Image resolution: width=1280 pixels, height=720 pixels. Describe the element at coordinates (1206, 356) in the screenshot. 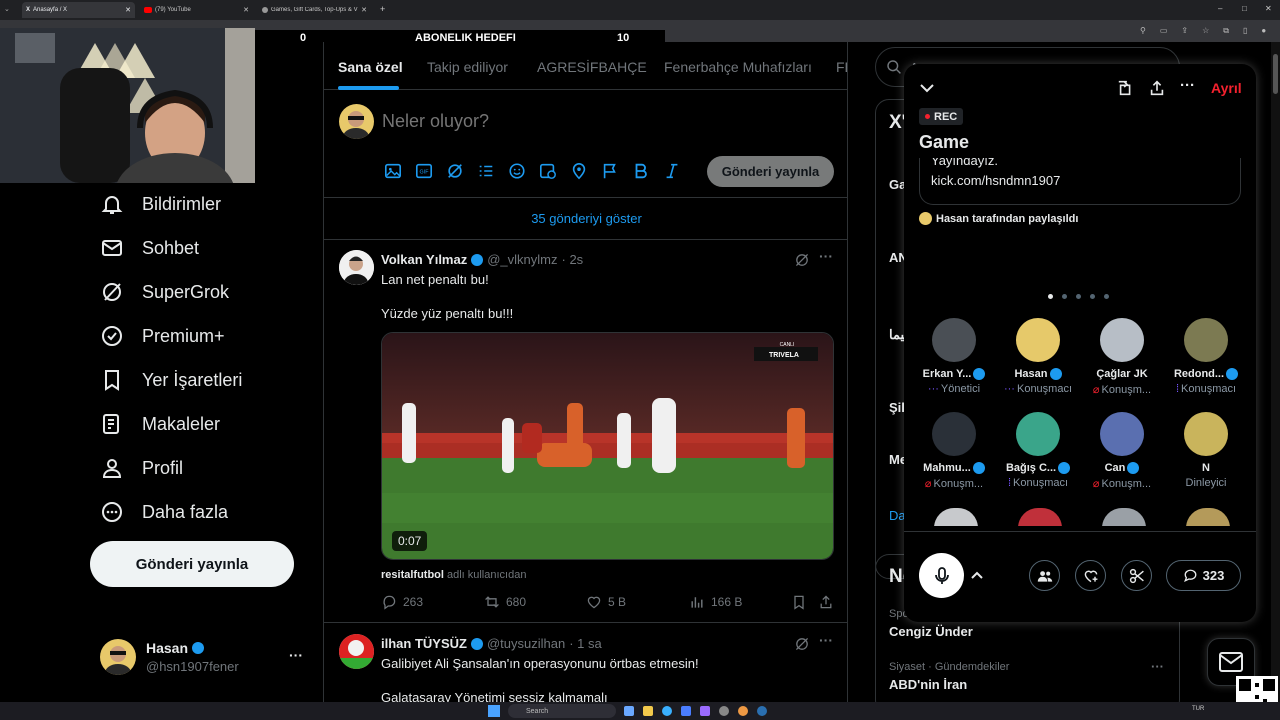

I see `participant: Redond... ⁞ Konuşmacı` at that location.